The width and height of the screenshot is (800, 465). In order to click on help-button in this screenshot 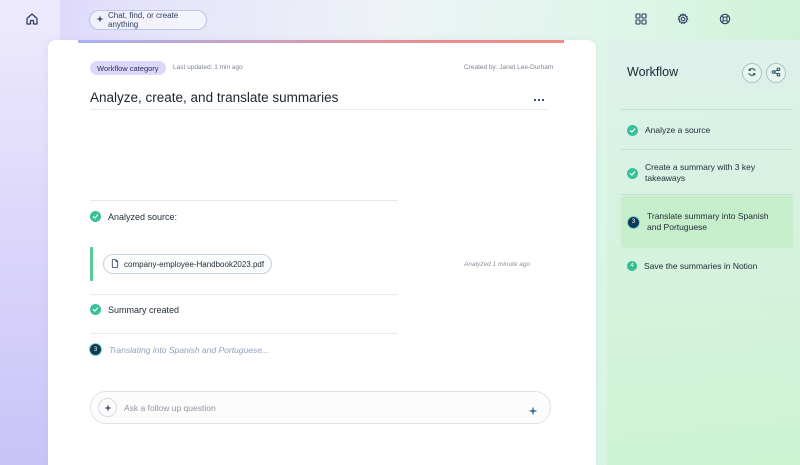, I will do `click(726, 19)`.